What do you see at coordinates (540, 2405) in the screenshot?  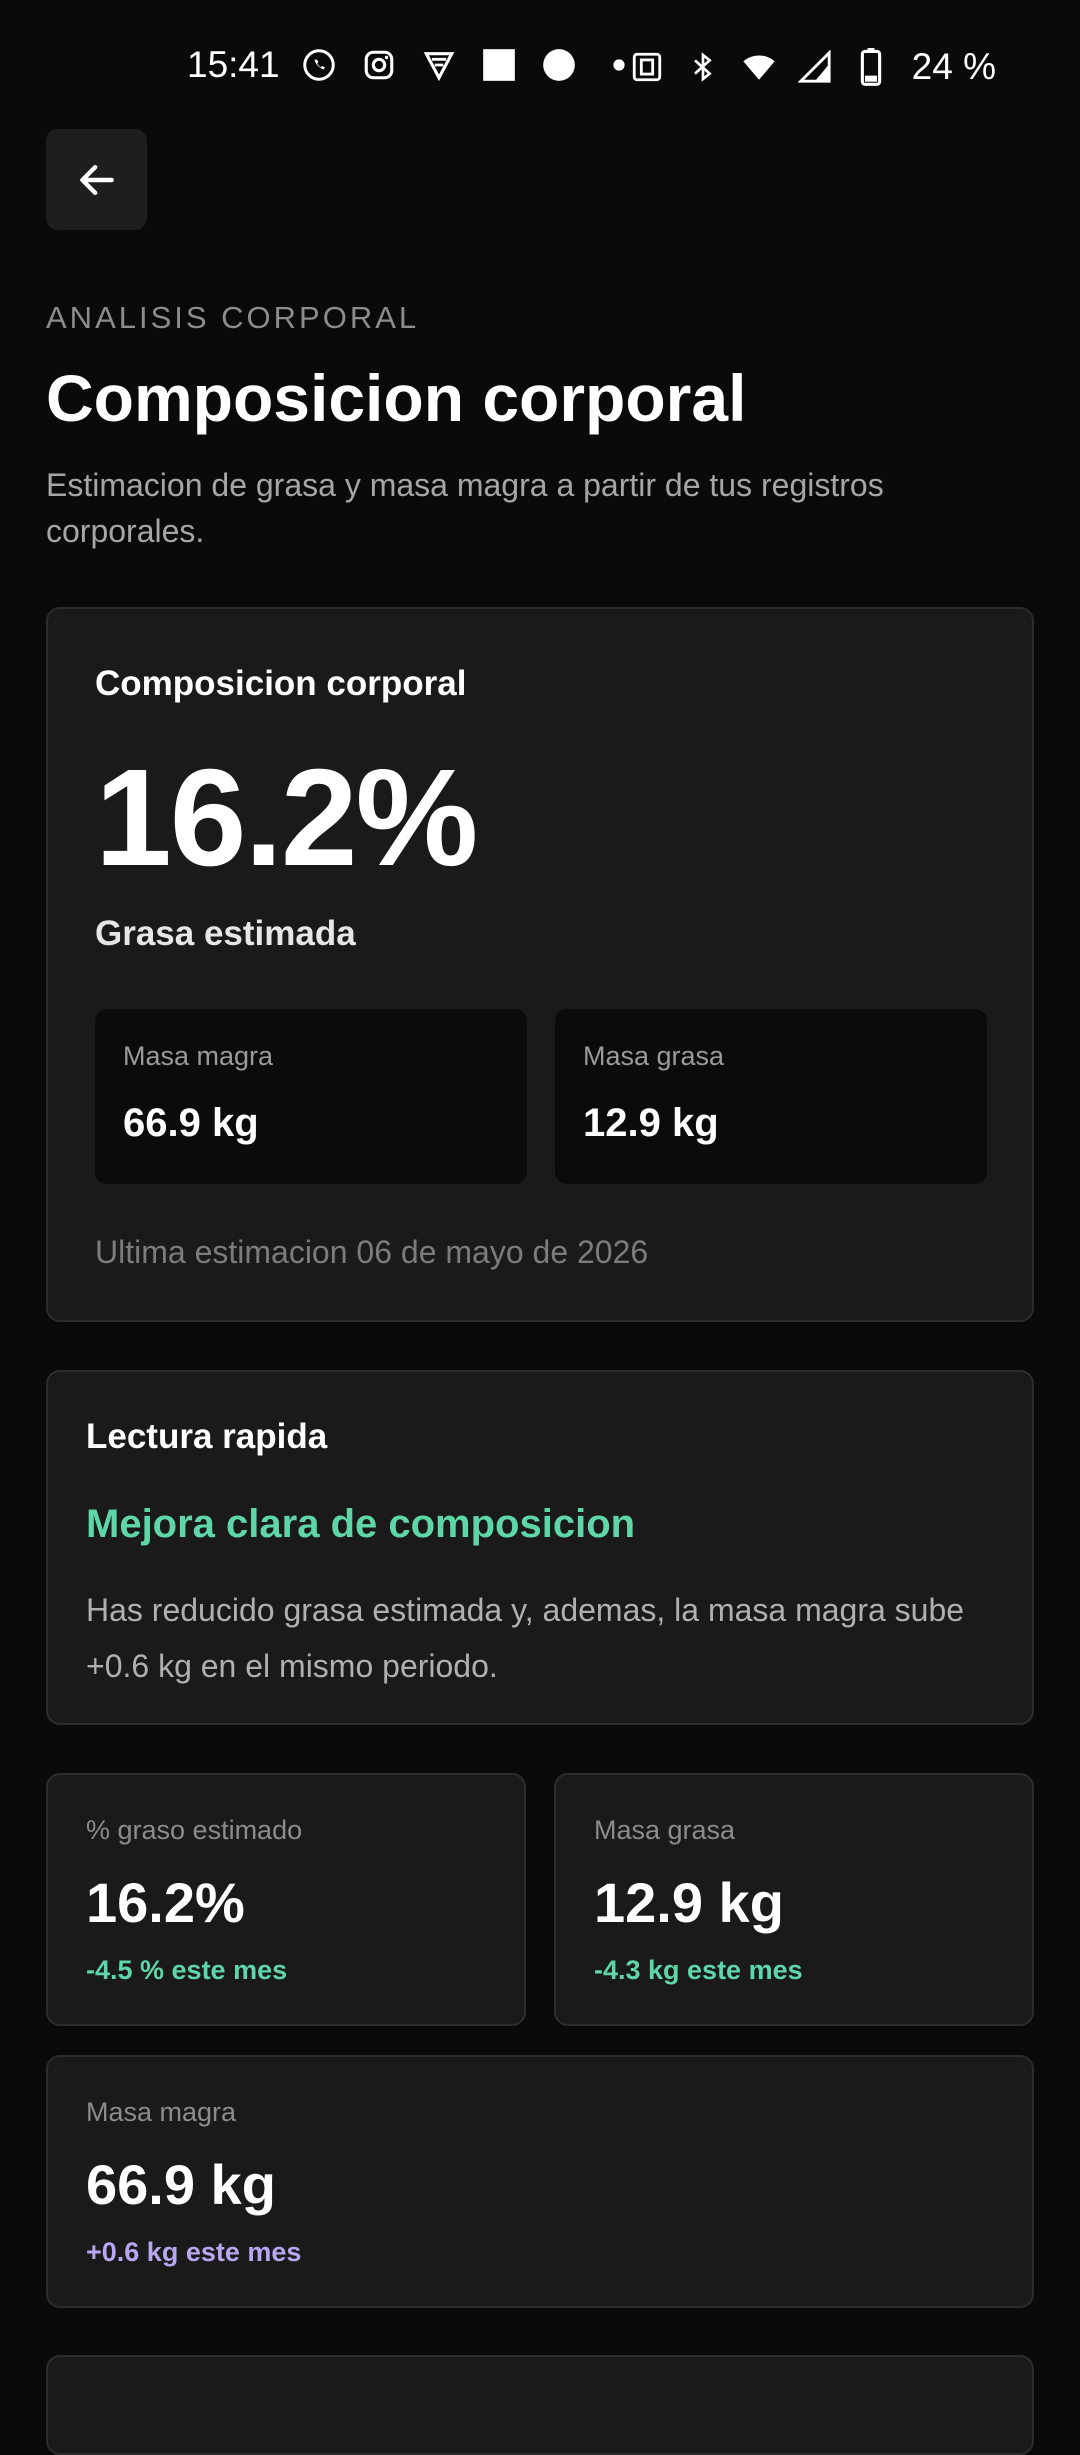 I see `next-card-partial` at bounding box center [540, 2405].